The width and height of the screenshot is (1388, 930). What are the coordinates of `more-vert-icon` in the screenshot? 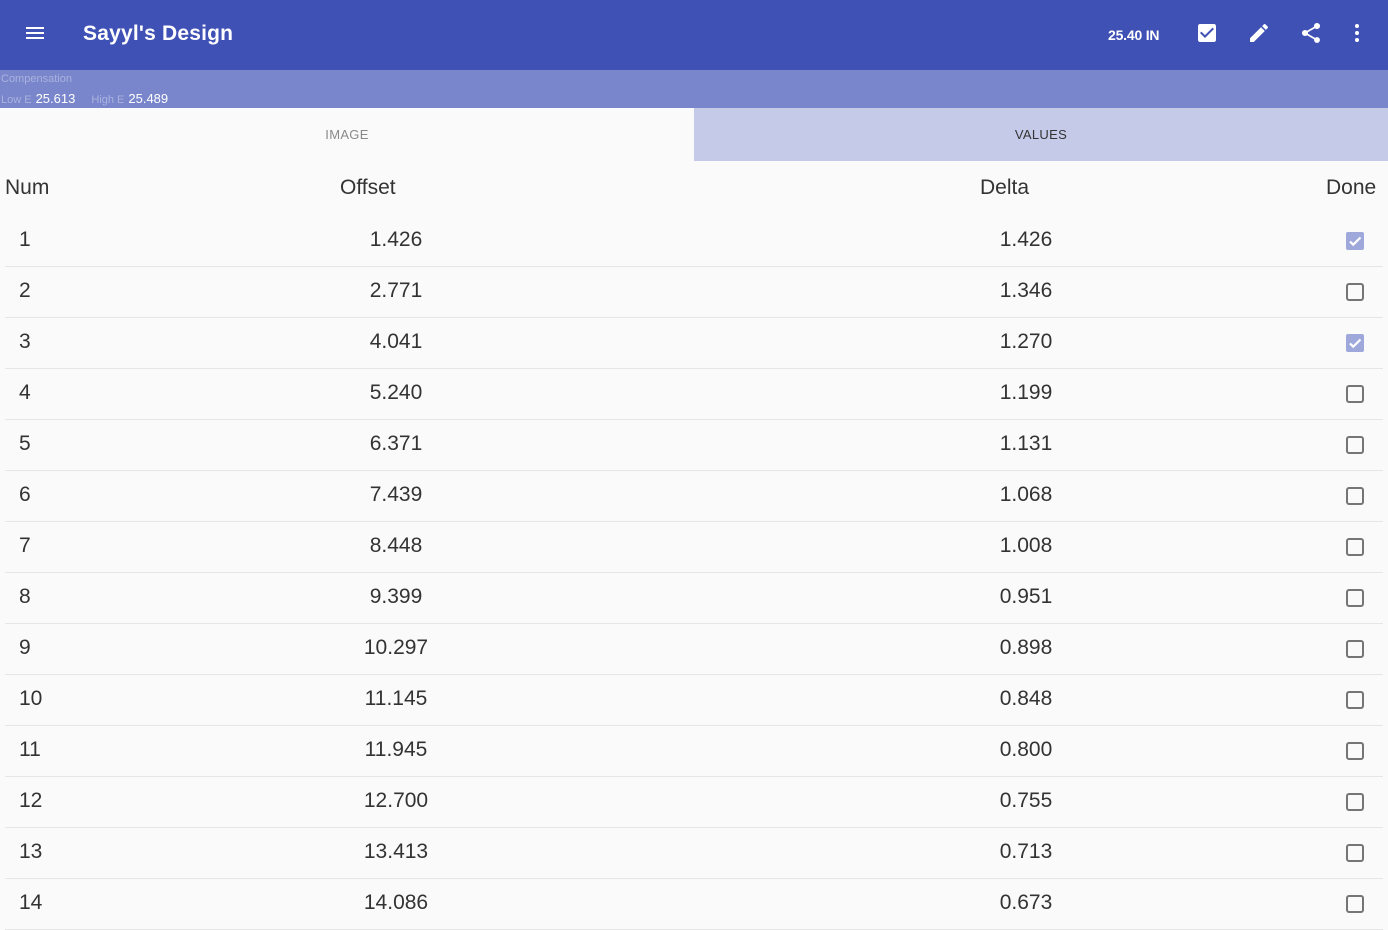 It's located at (1357, 35).